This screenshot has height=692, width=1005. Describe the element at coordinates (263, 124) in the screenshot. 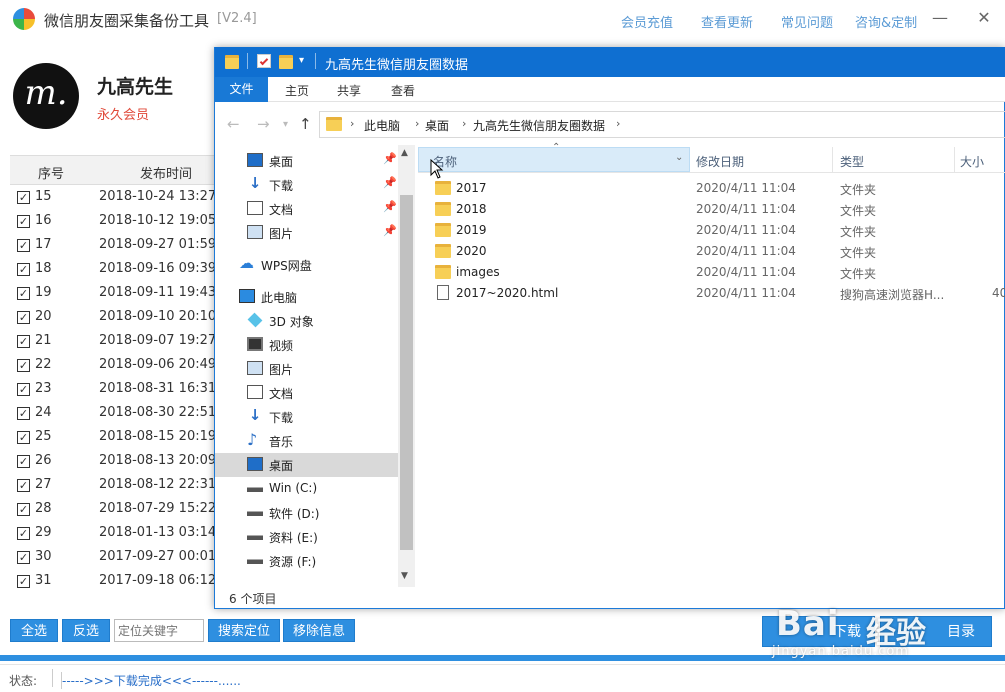

I see `forward-arrow-icon: →` at that location.